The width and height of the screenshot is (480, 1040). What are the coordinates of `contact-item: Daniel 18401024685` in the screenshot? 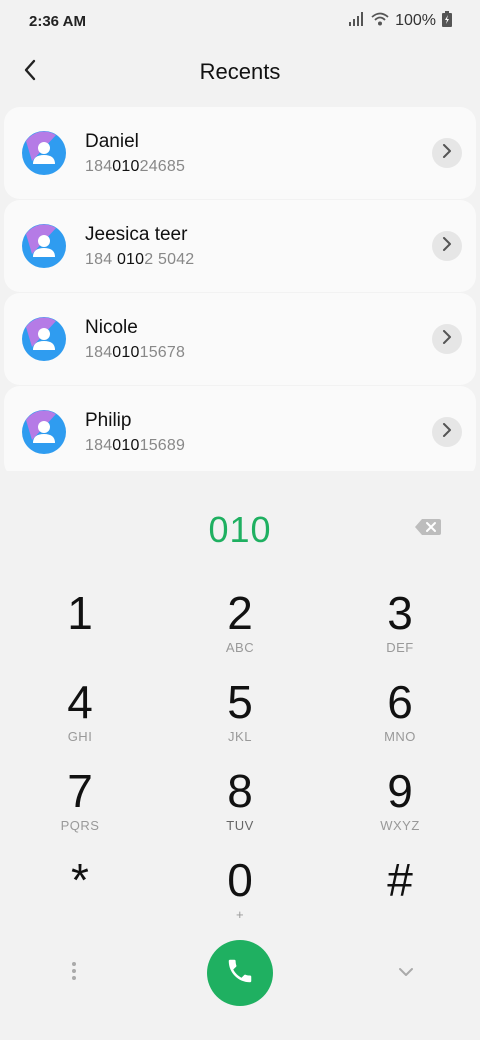 It's located at (240, 153).